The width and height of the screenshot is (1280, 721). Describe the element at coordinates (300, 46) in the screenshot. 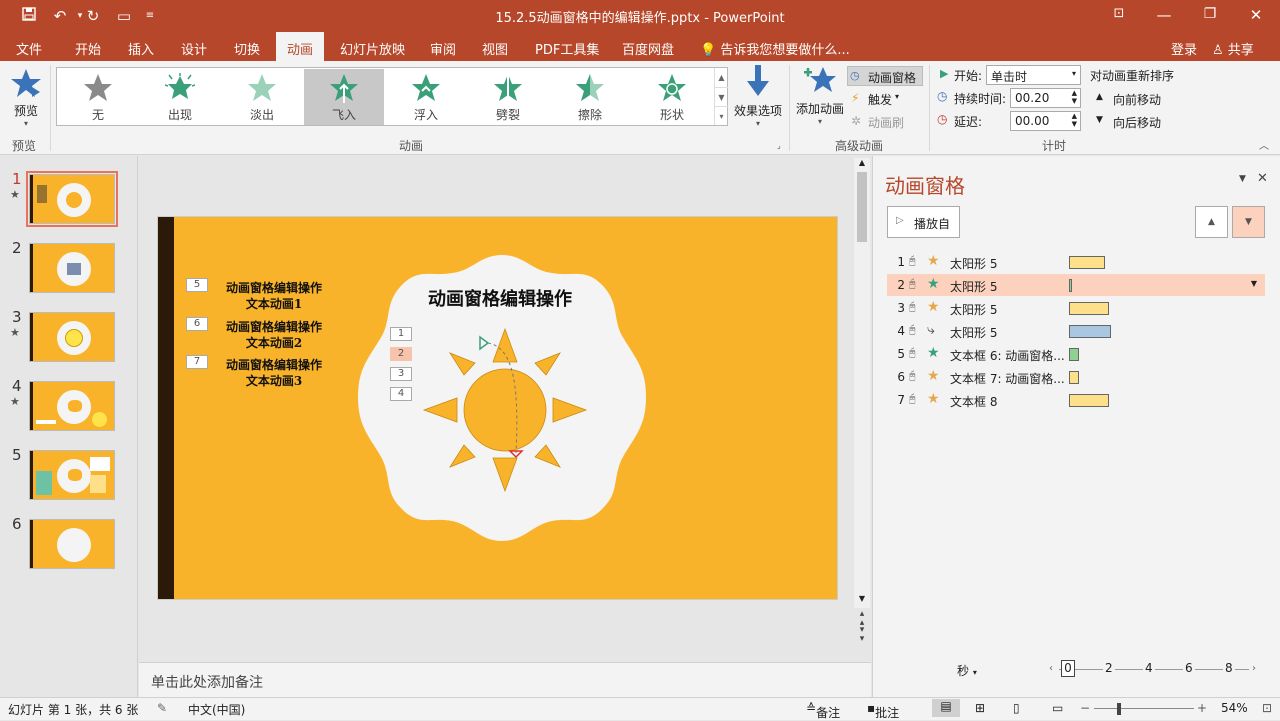

I see `tab-animations: 动画` at that location.